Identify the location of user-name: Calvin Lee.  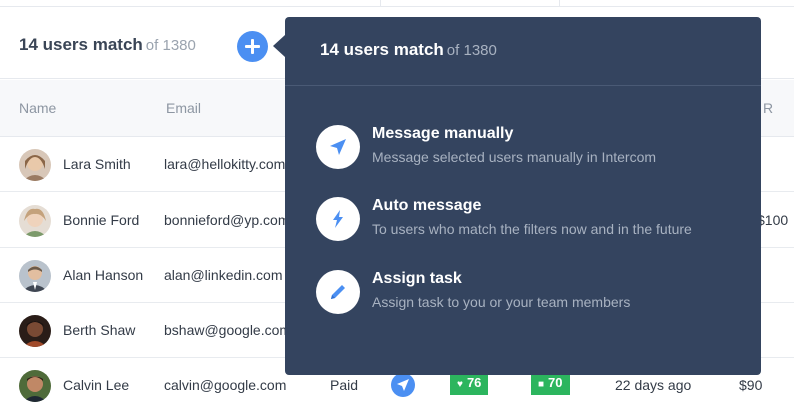
(96, 385).